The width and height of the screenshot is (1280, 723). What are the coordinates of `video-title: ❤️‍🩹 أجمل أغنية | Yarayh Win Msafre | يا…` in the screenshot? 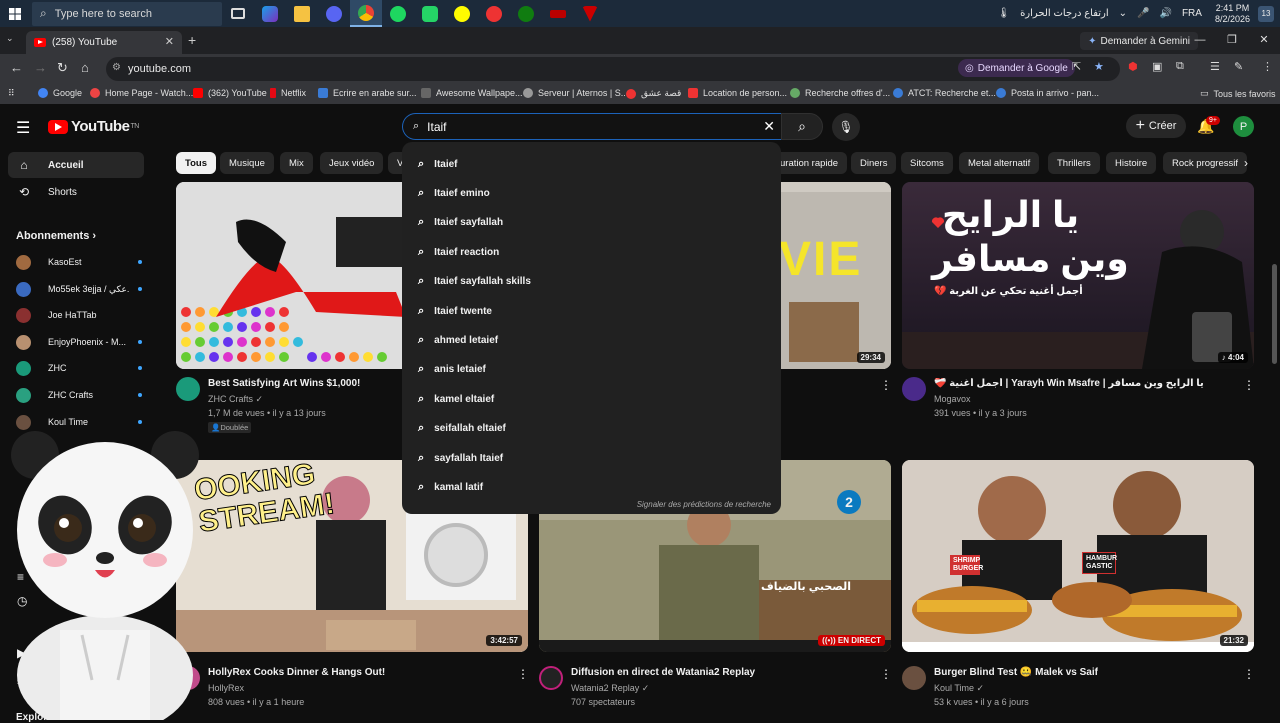 It's located at (1084, 383).